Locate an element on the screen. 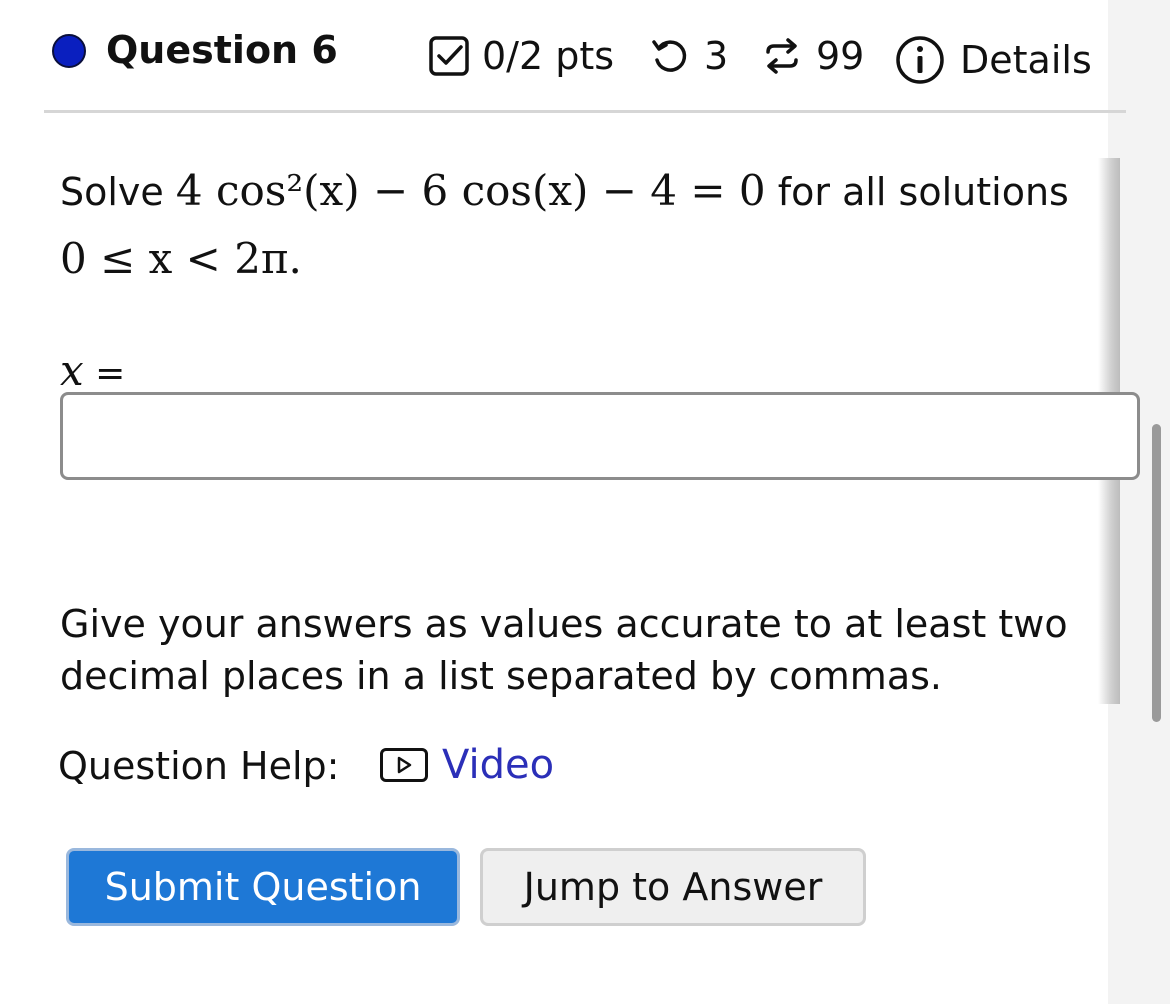 Image resolution: width=1170 pixels, height=1004 pixels. details-button: Details is located at coordinates (993, 60).